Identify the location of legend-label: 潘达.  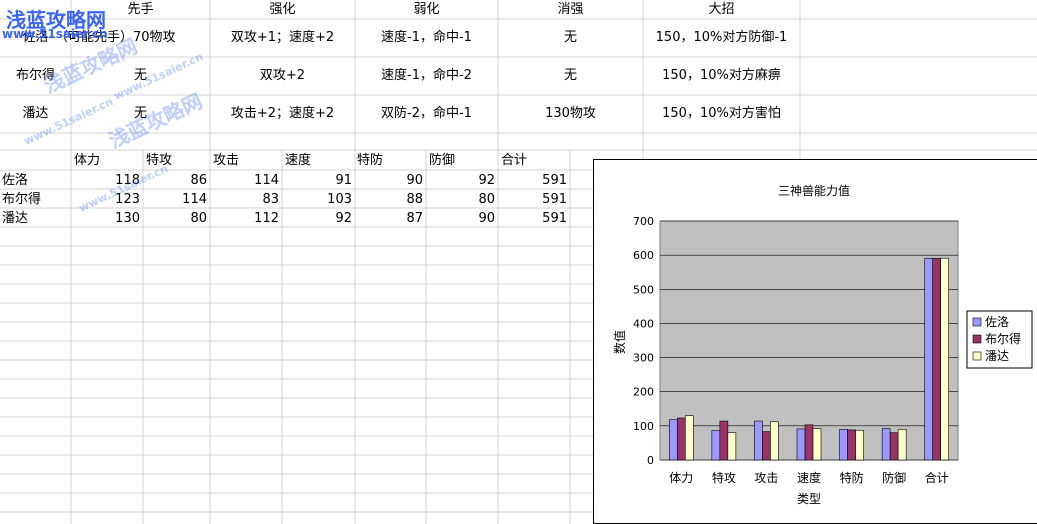
(997, 356).